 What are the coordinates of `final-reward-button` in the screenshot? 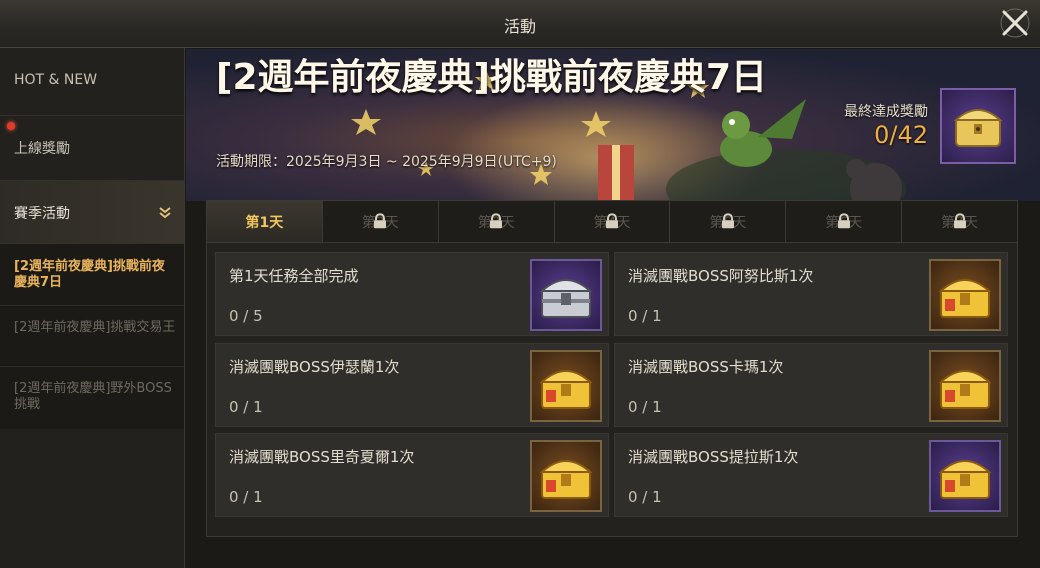 It's located at (978, 126).